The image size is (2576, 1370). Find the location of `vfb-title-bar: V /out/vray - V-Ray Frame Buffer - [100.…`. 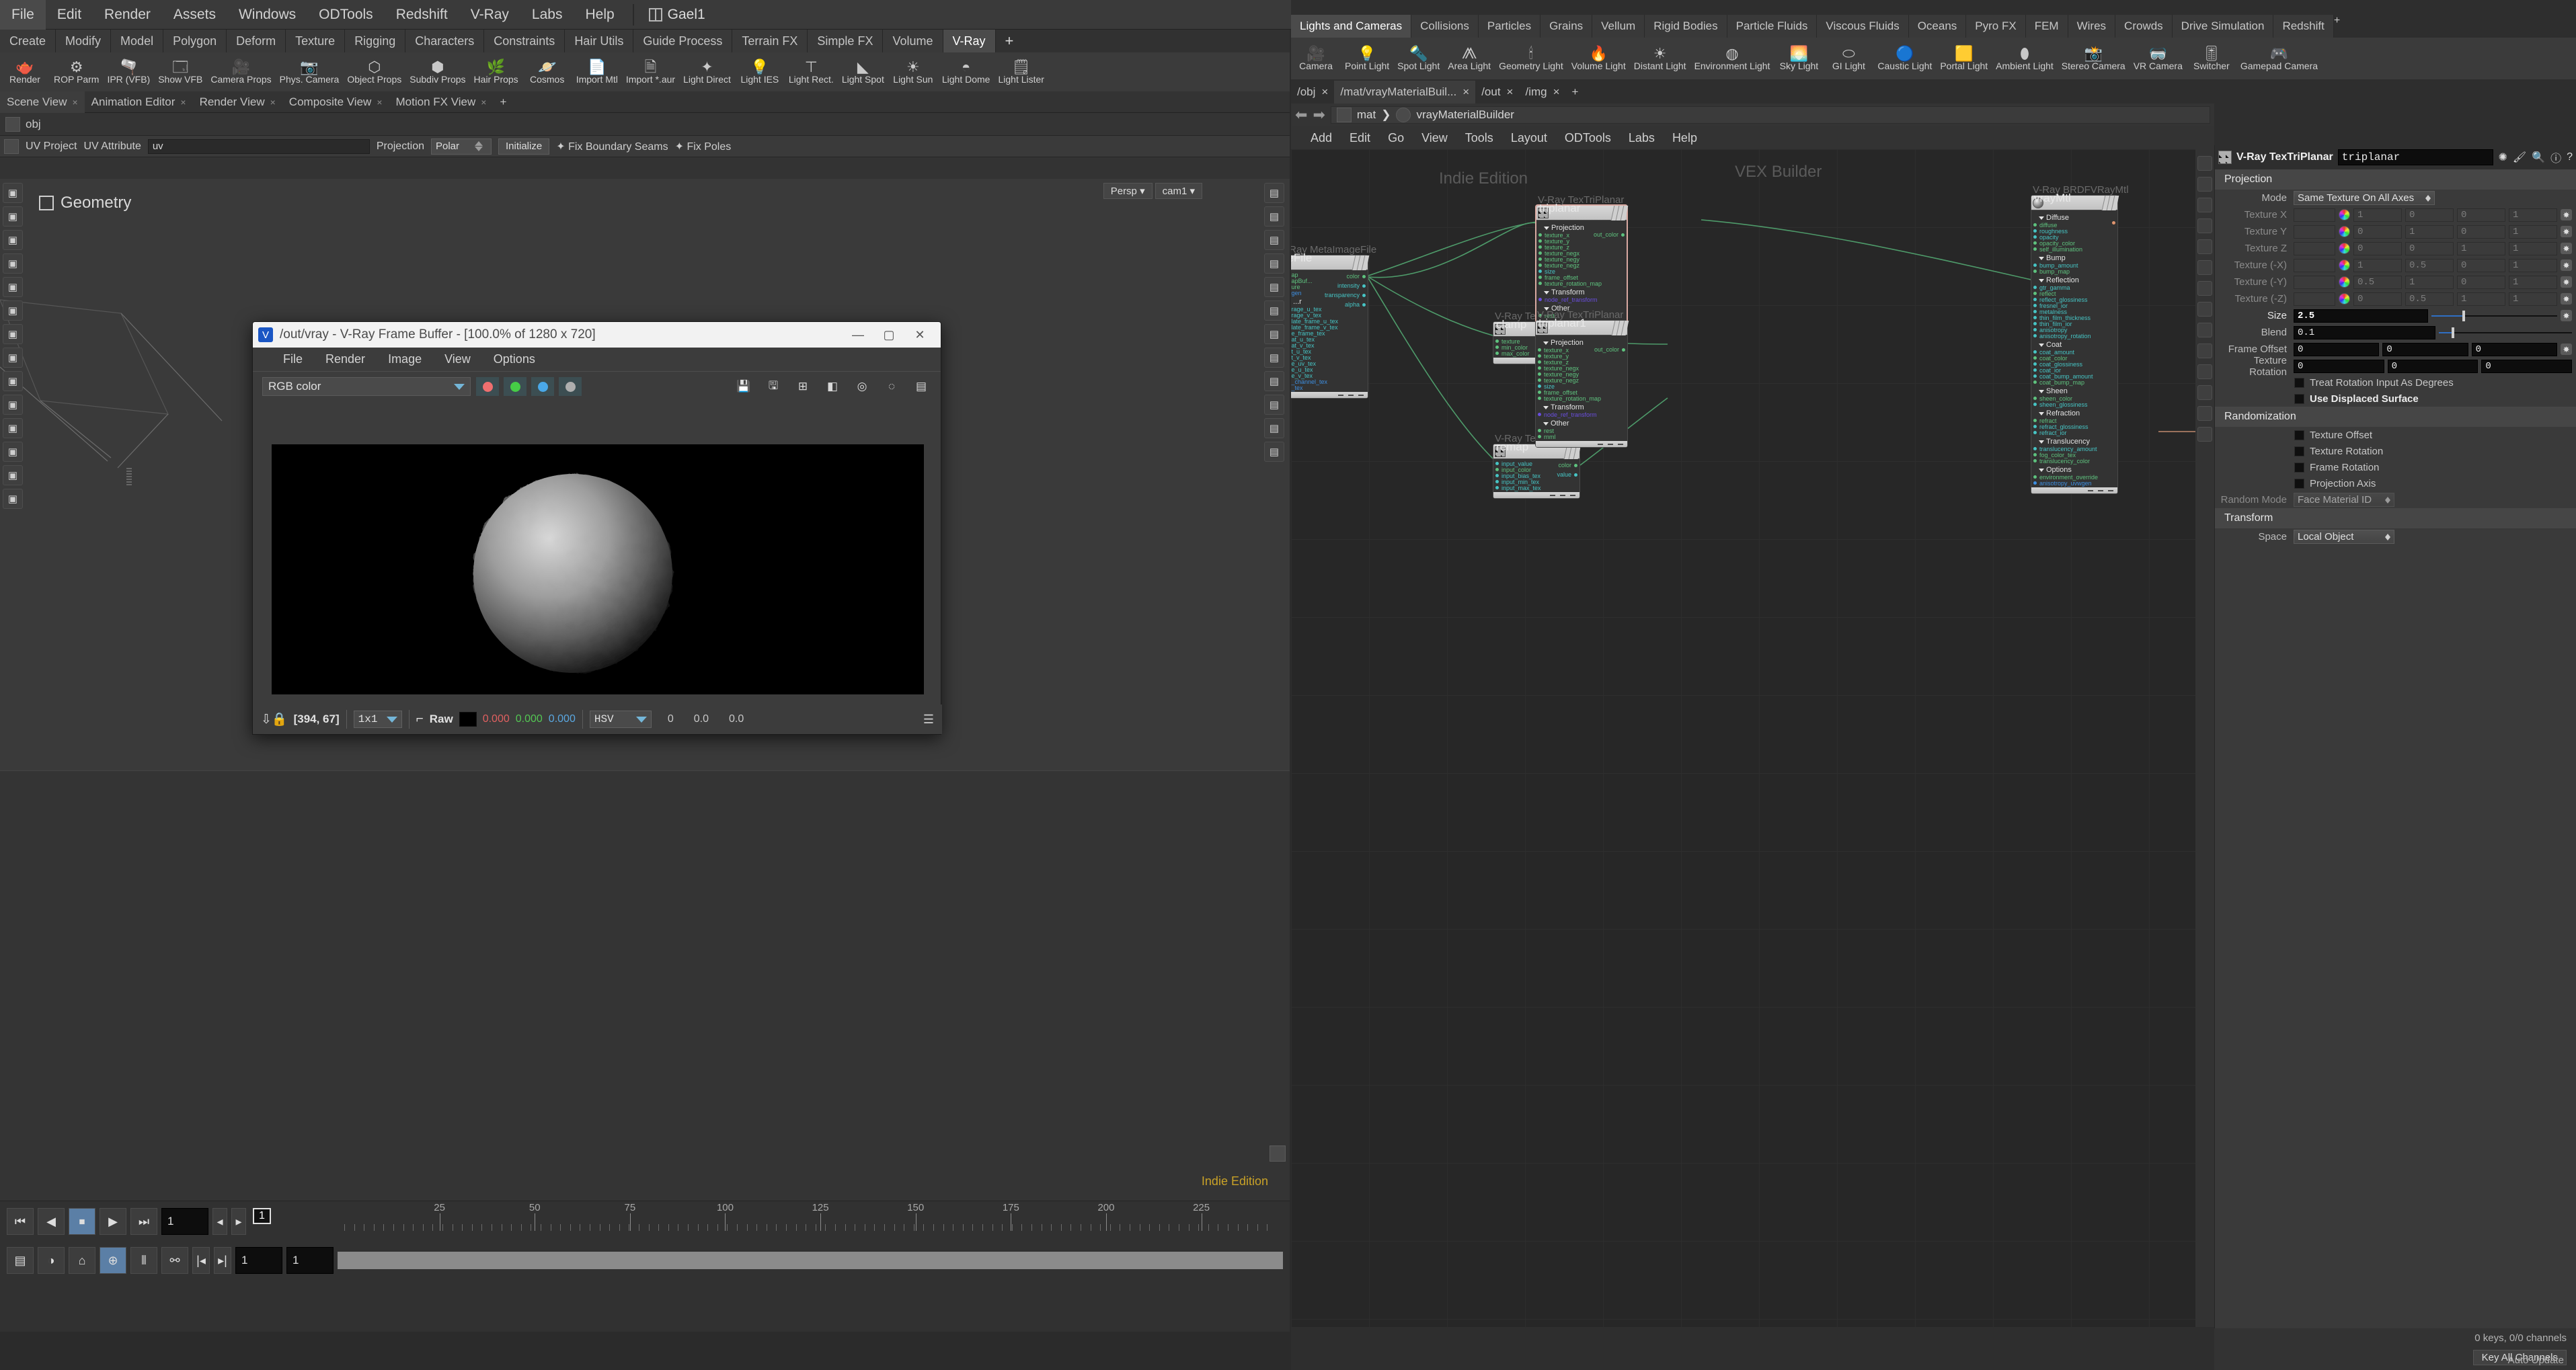

vfb-title-bar: V /out/vray - V-Ray Frame Buffer - [100.… is located at coordinates (597, 335).